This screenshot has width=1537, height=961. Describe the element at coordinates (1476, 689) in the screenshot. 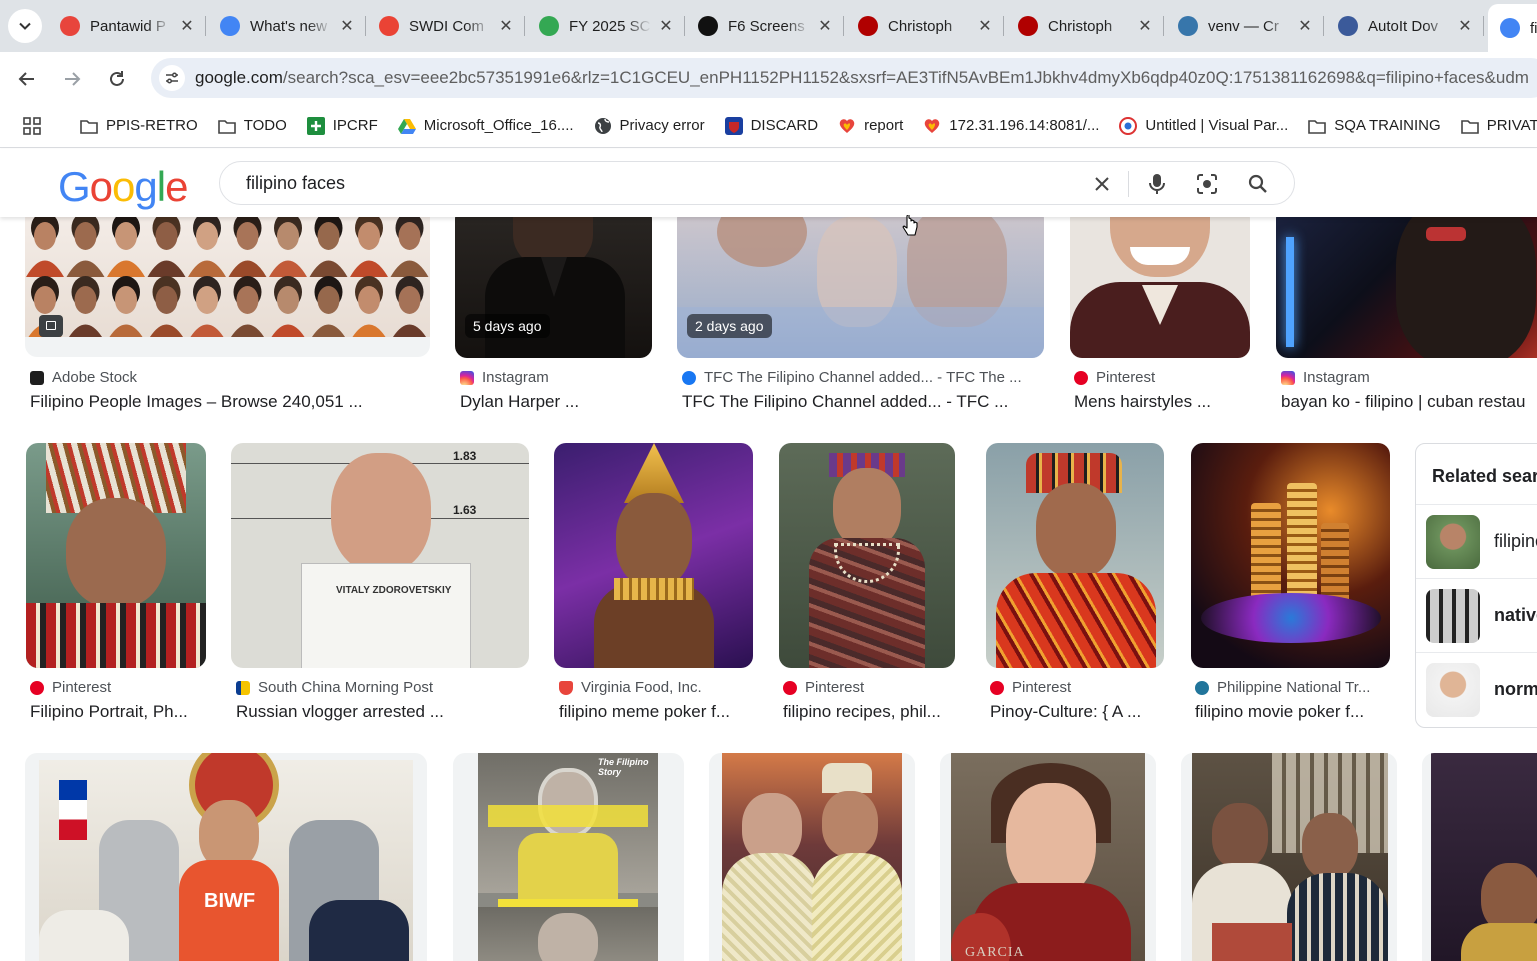

I see `related-search-item: norm` at that location.